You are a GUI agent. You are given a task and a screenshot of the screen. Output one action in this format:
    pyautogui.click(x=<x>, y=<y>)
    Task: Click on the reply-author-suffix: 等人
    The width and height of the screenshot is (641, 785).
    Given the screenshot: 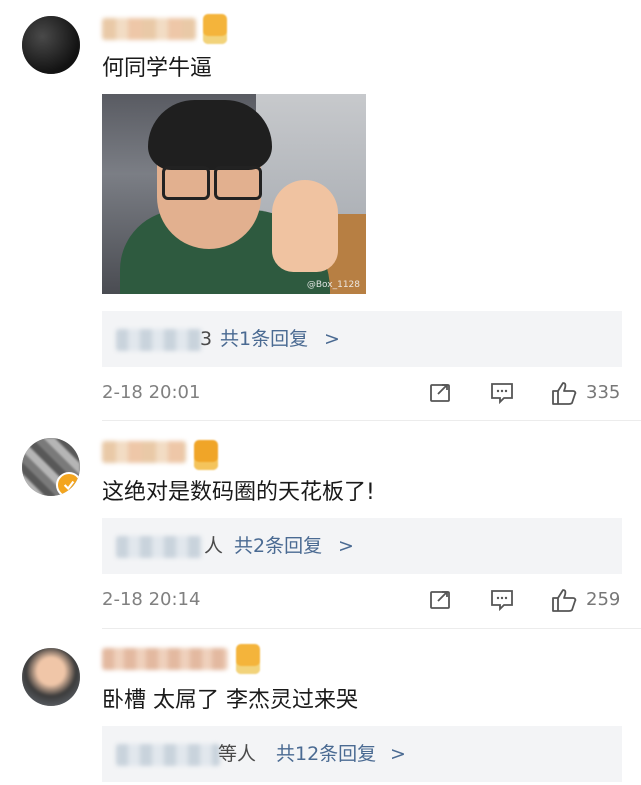 What is the action you would take?
    pyautogui.click(x=237, y=754)
    